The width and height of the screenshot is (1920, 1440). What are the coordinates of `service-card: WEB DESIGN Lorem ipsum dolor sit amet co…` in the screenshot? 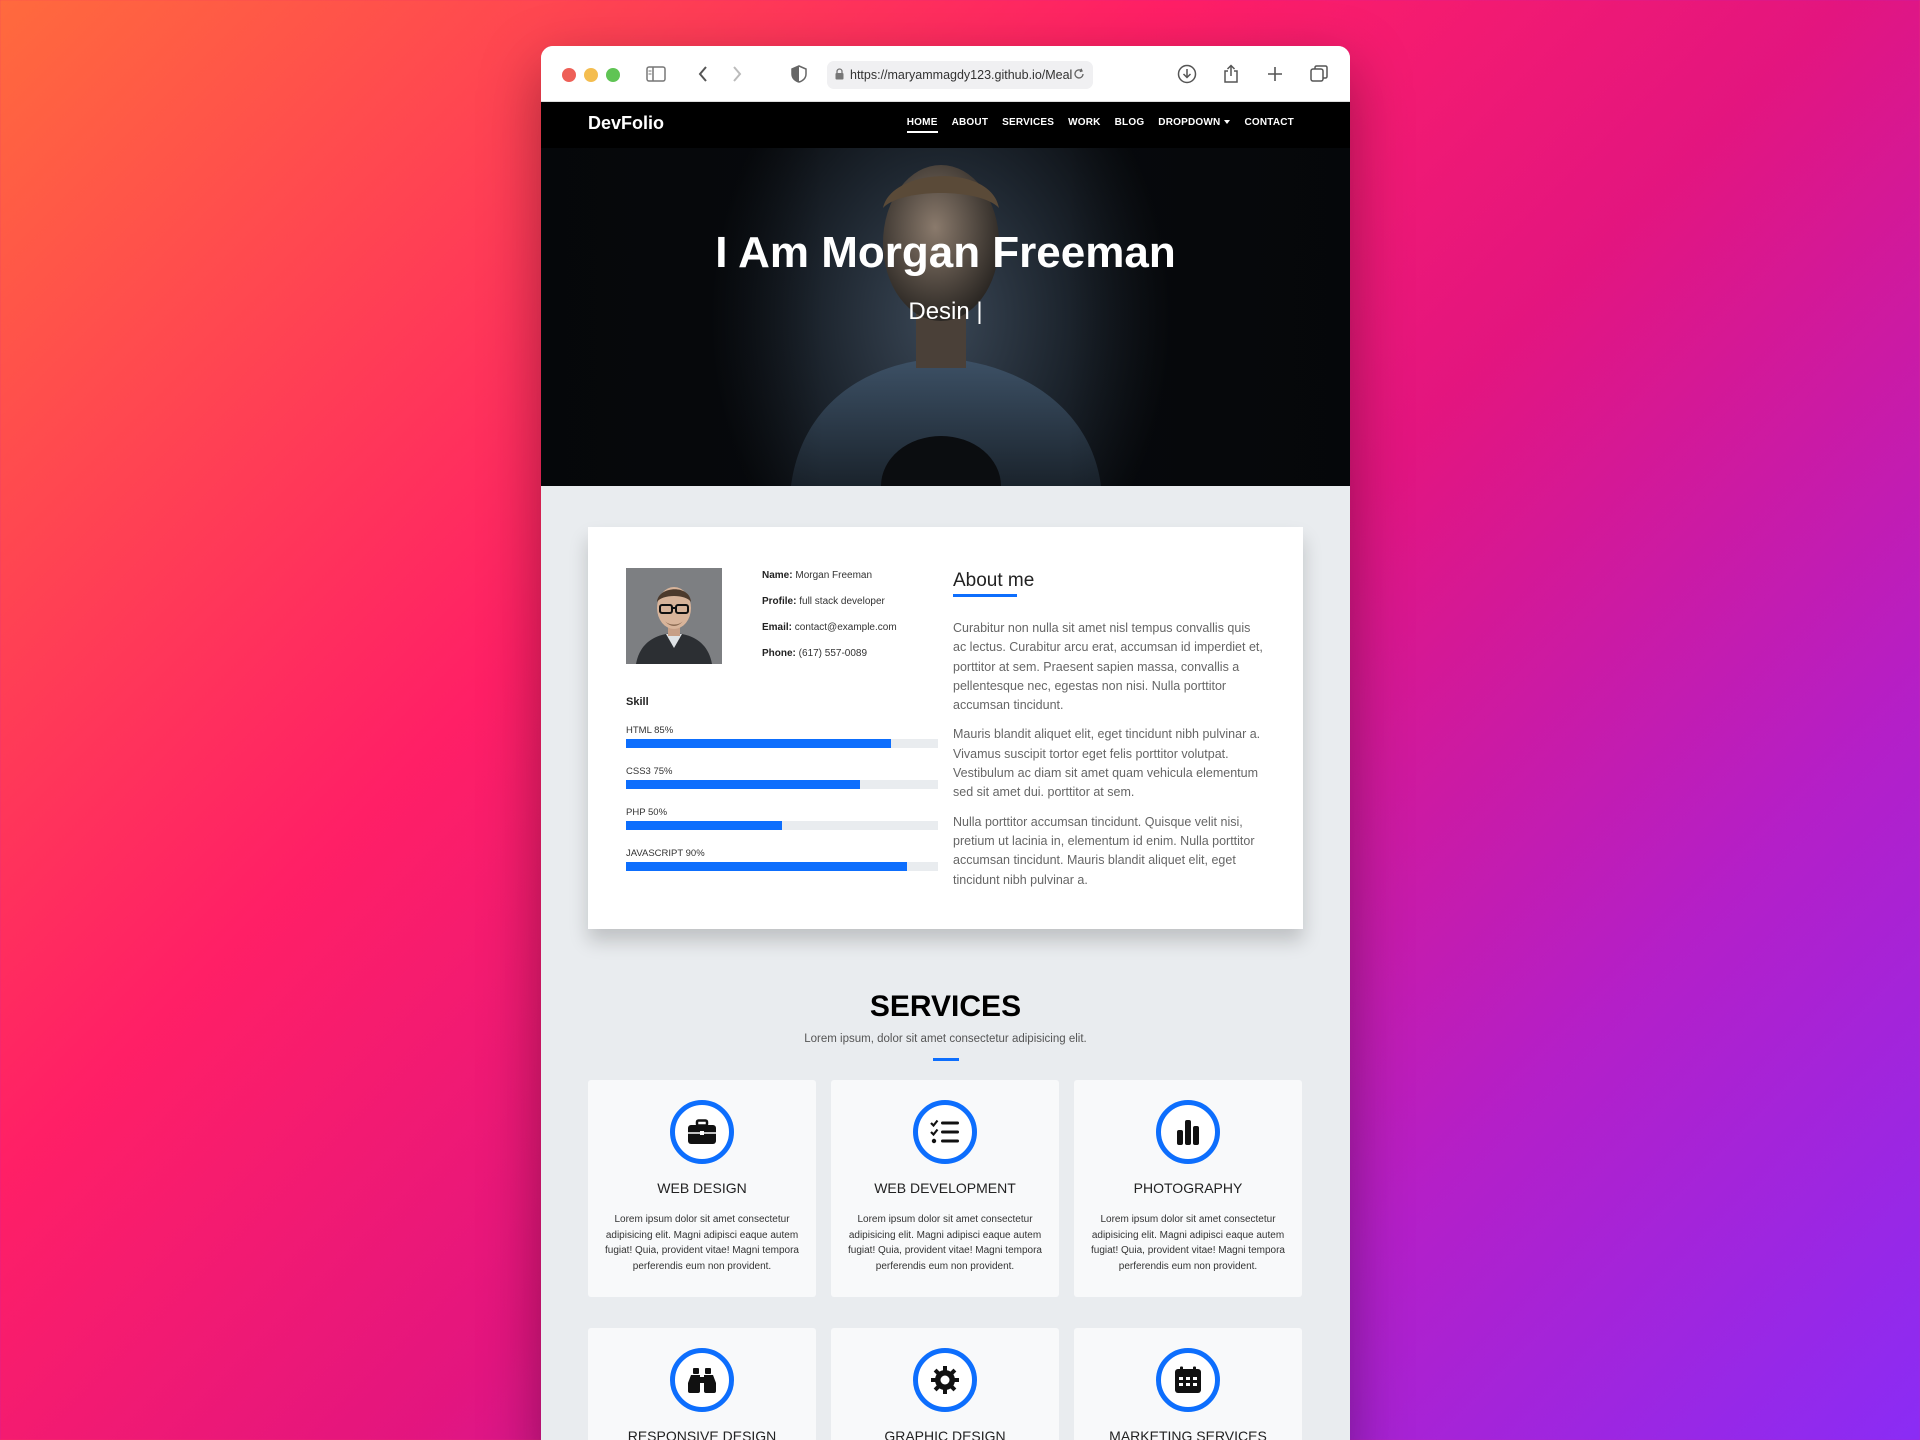 It's located at (702, 1188).